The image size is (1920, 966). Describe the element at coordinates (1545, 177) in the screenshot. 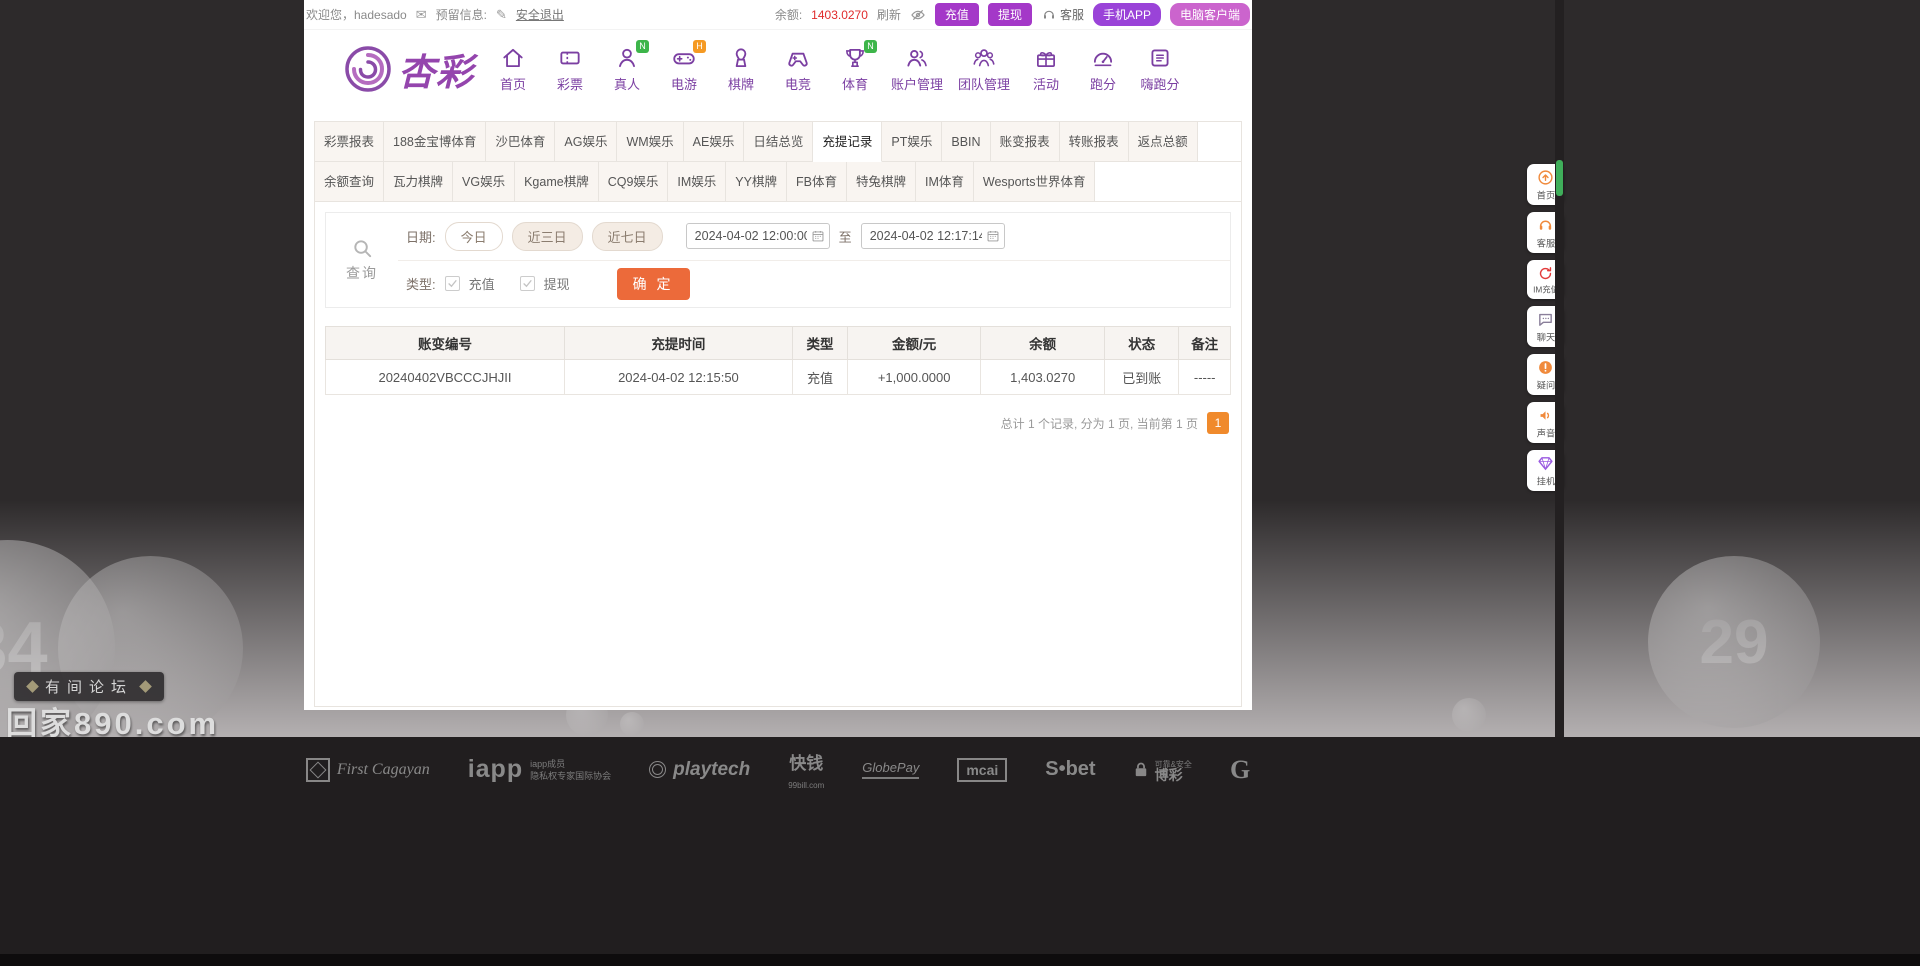

I see `arrow-up-circle-icon` at that location.